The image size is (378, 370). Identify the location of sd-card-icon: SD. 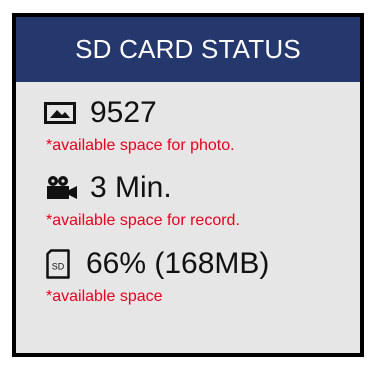
(61, 264).